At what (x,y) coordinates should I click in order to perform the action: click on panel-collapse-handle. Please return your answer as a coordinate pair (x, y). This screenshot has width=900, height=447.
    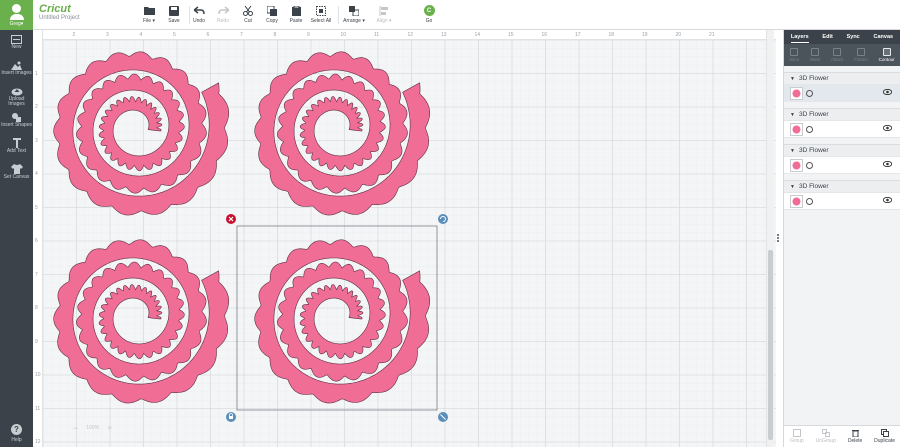
    Looking at the image, I should click on (778, 238).